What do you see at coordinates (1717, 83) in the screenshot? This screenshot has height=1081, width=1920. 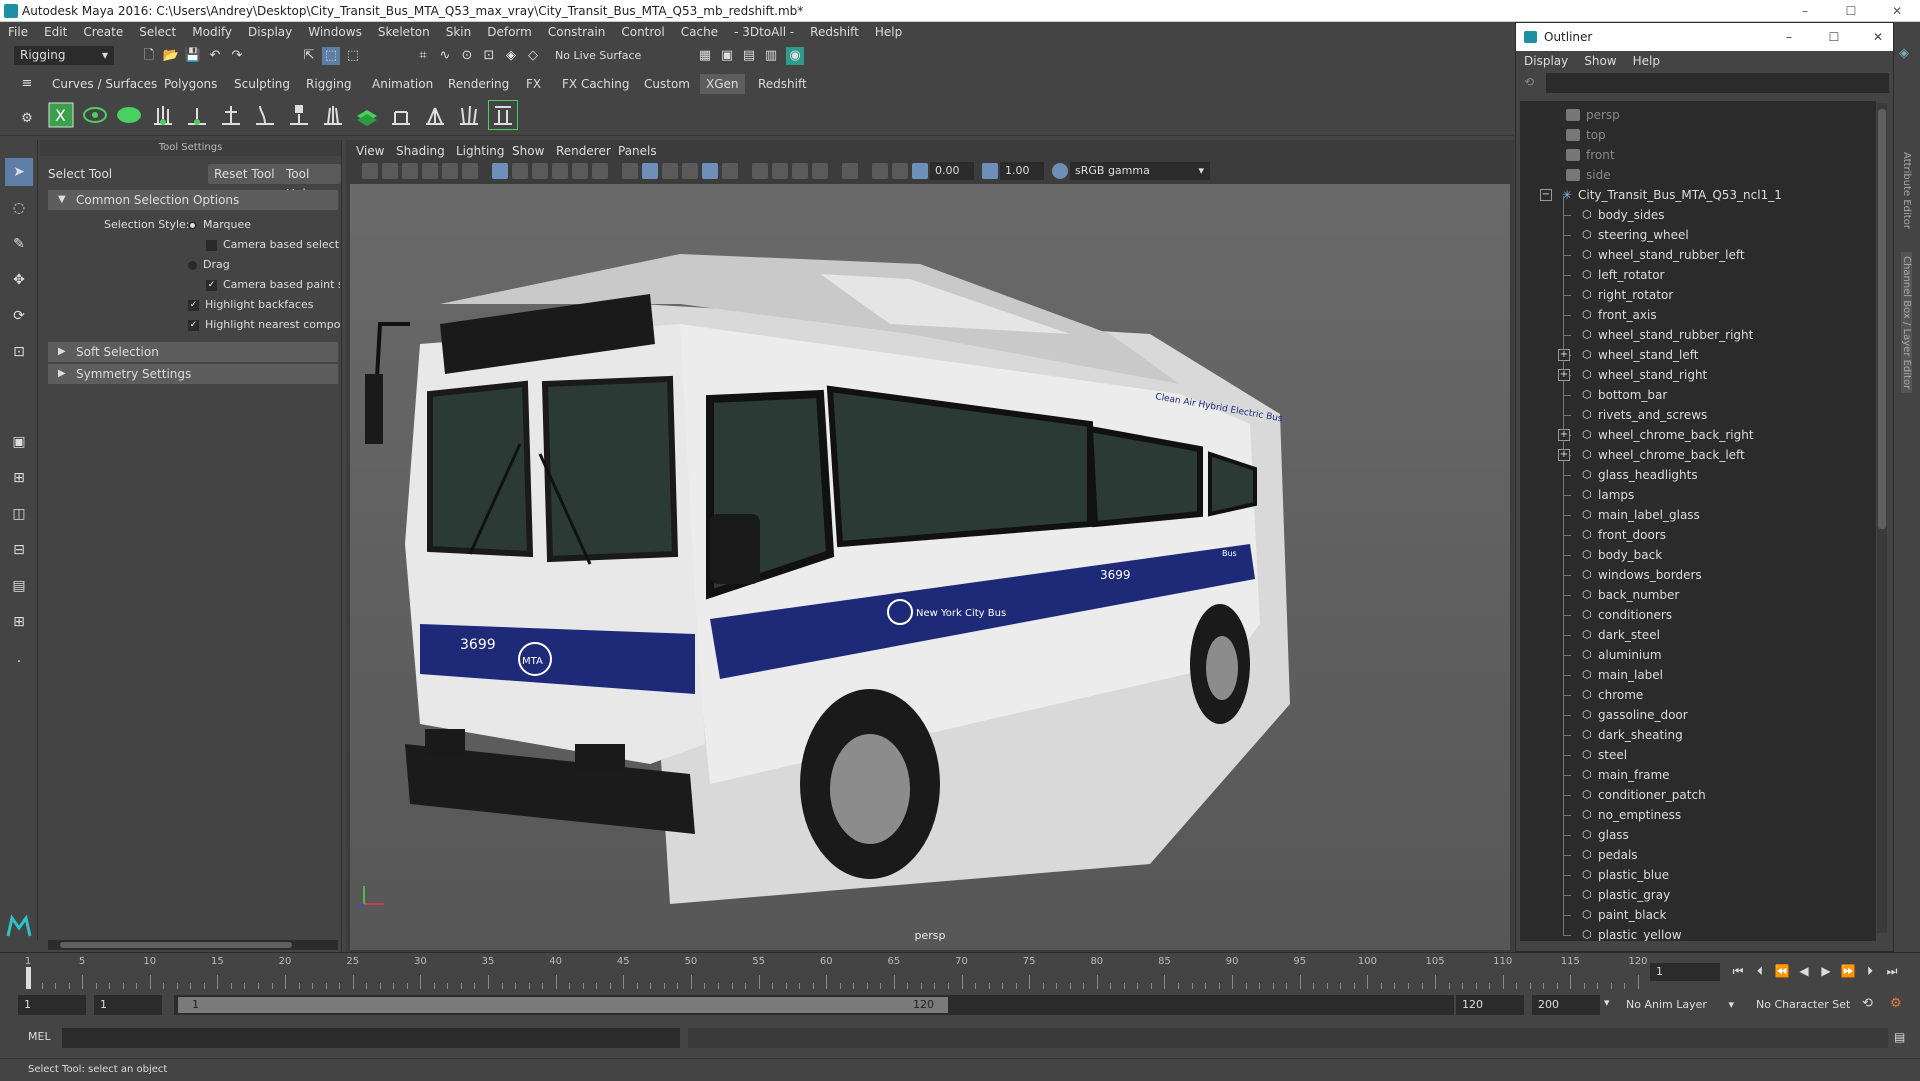 I see `outliner-search-field` at bounding box center [1717, 83].